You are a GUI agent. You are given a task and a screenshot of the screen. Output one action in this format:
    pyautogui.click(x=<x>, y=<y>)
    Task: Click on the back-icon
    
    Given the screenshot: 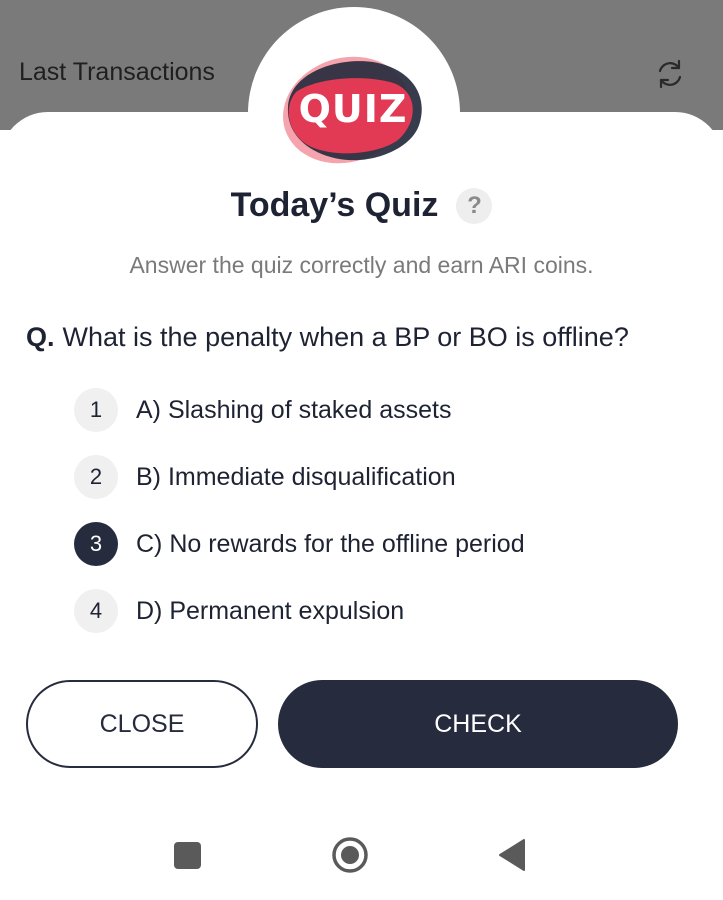 What is the action you would take?
    pyautogui.click(x=512, y=855)
    